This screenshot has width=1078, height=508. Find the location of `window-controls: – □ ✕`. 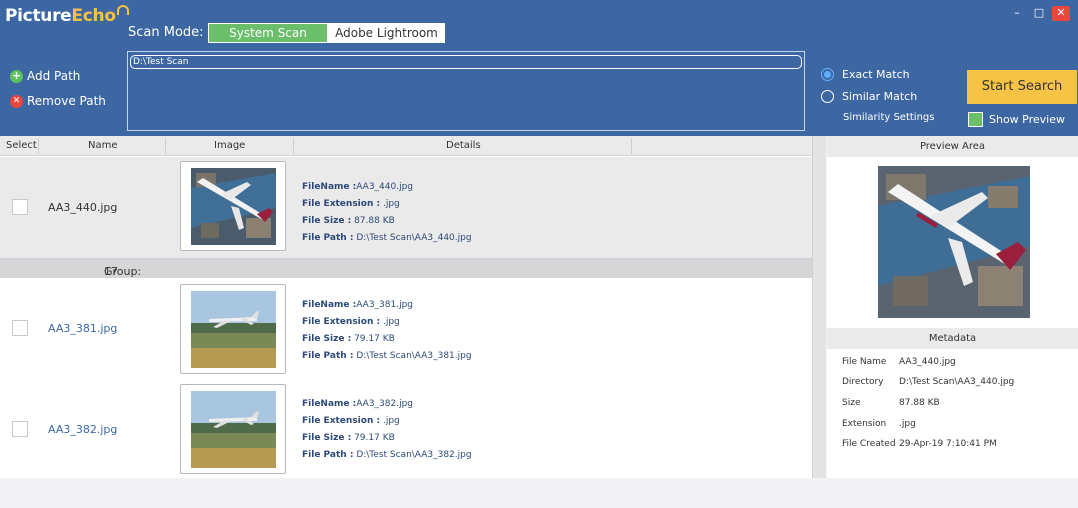

window-controls: – □ ✕ is located at coordinates (1039, 13).